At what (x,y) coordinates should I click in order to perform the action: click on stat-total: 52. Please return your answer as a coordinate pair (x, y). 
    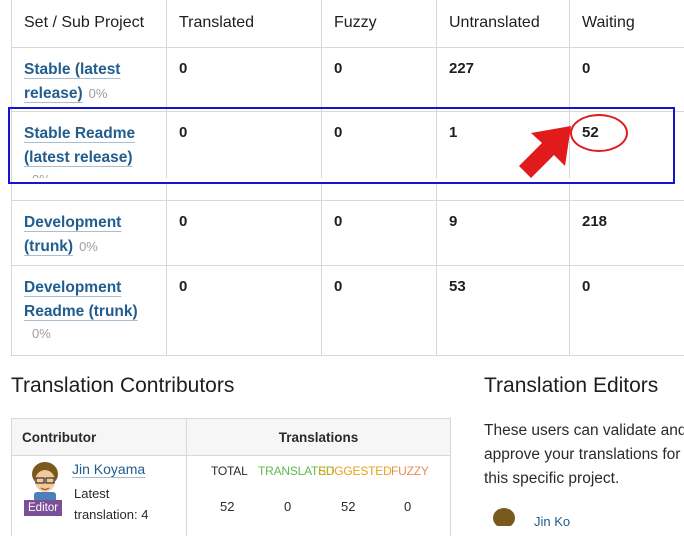
    Looking at the image, I should click on (227, 506).